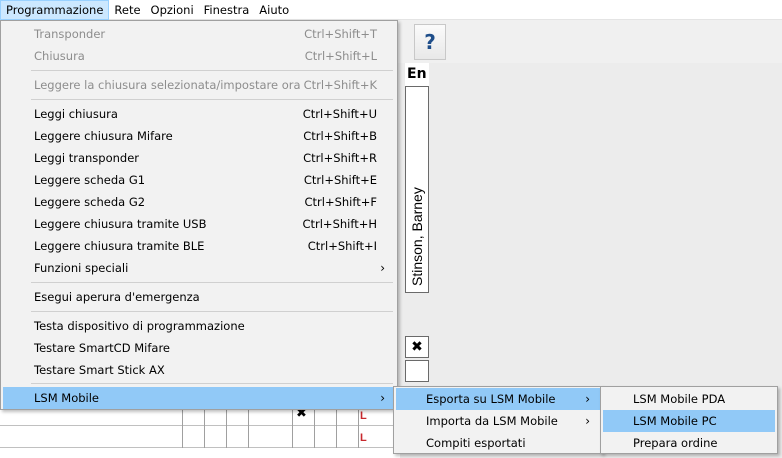  I want to click on menu-item-label: Leggere chiusura tramite USB, so click(120, 224).